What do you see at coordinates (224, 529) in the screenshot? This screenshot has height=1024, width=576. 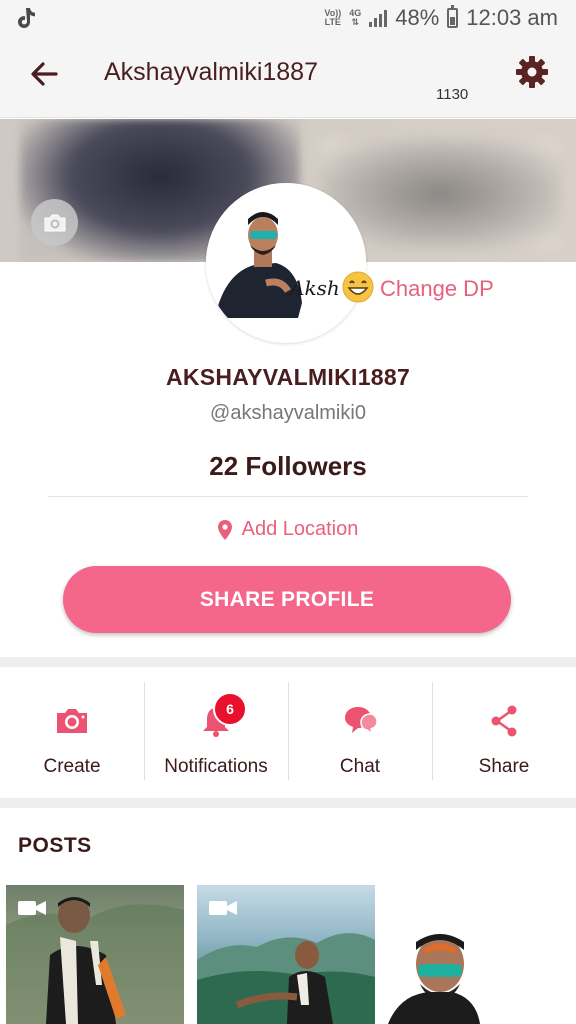 I see `location-pin-icon` at bounding box center [224, 529].